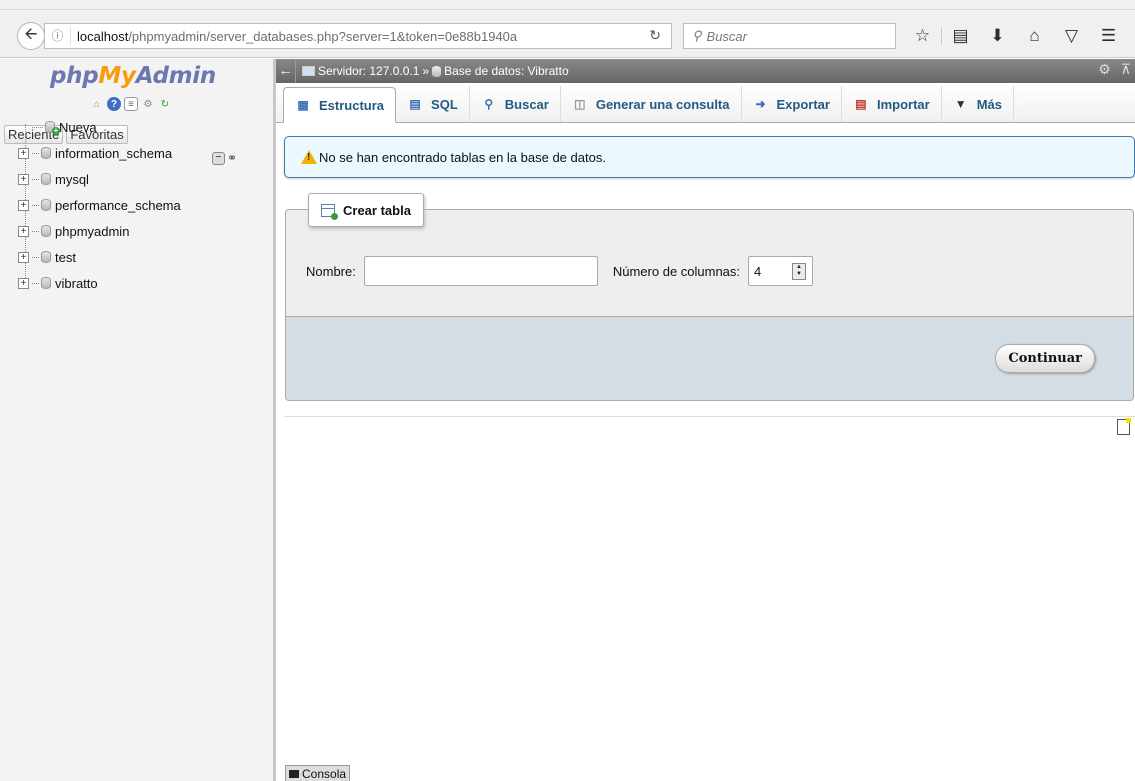 Image resolution: width=1135 pixels, height=781 pixels. I want to click on arrow-left-icon: 🡨, so click(31, 34).